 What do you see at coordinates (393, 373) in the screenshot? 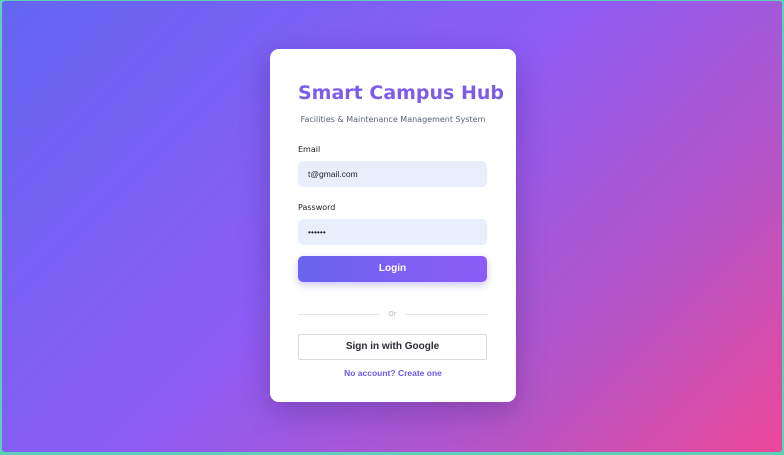
I see `create-account-link: No account? Create one` at bounding box center [393, 373].